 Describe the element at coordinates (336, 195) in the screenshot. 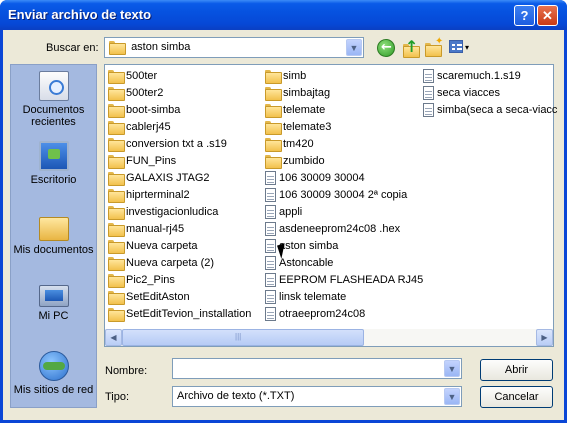

I see `file-item: 106 30009 30004 2ª copia` at that location.